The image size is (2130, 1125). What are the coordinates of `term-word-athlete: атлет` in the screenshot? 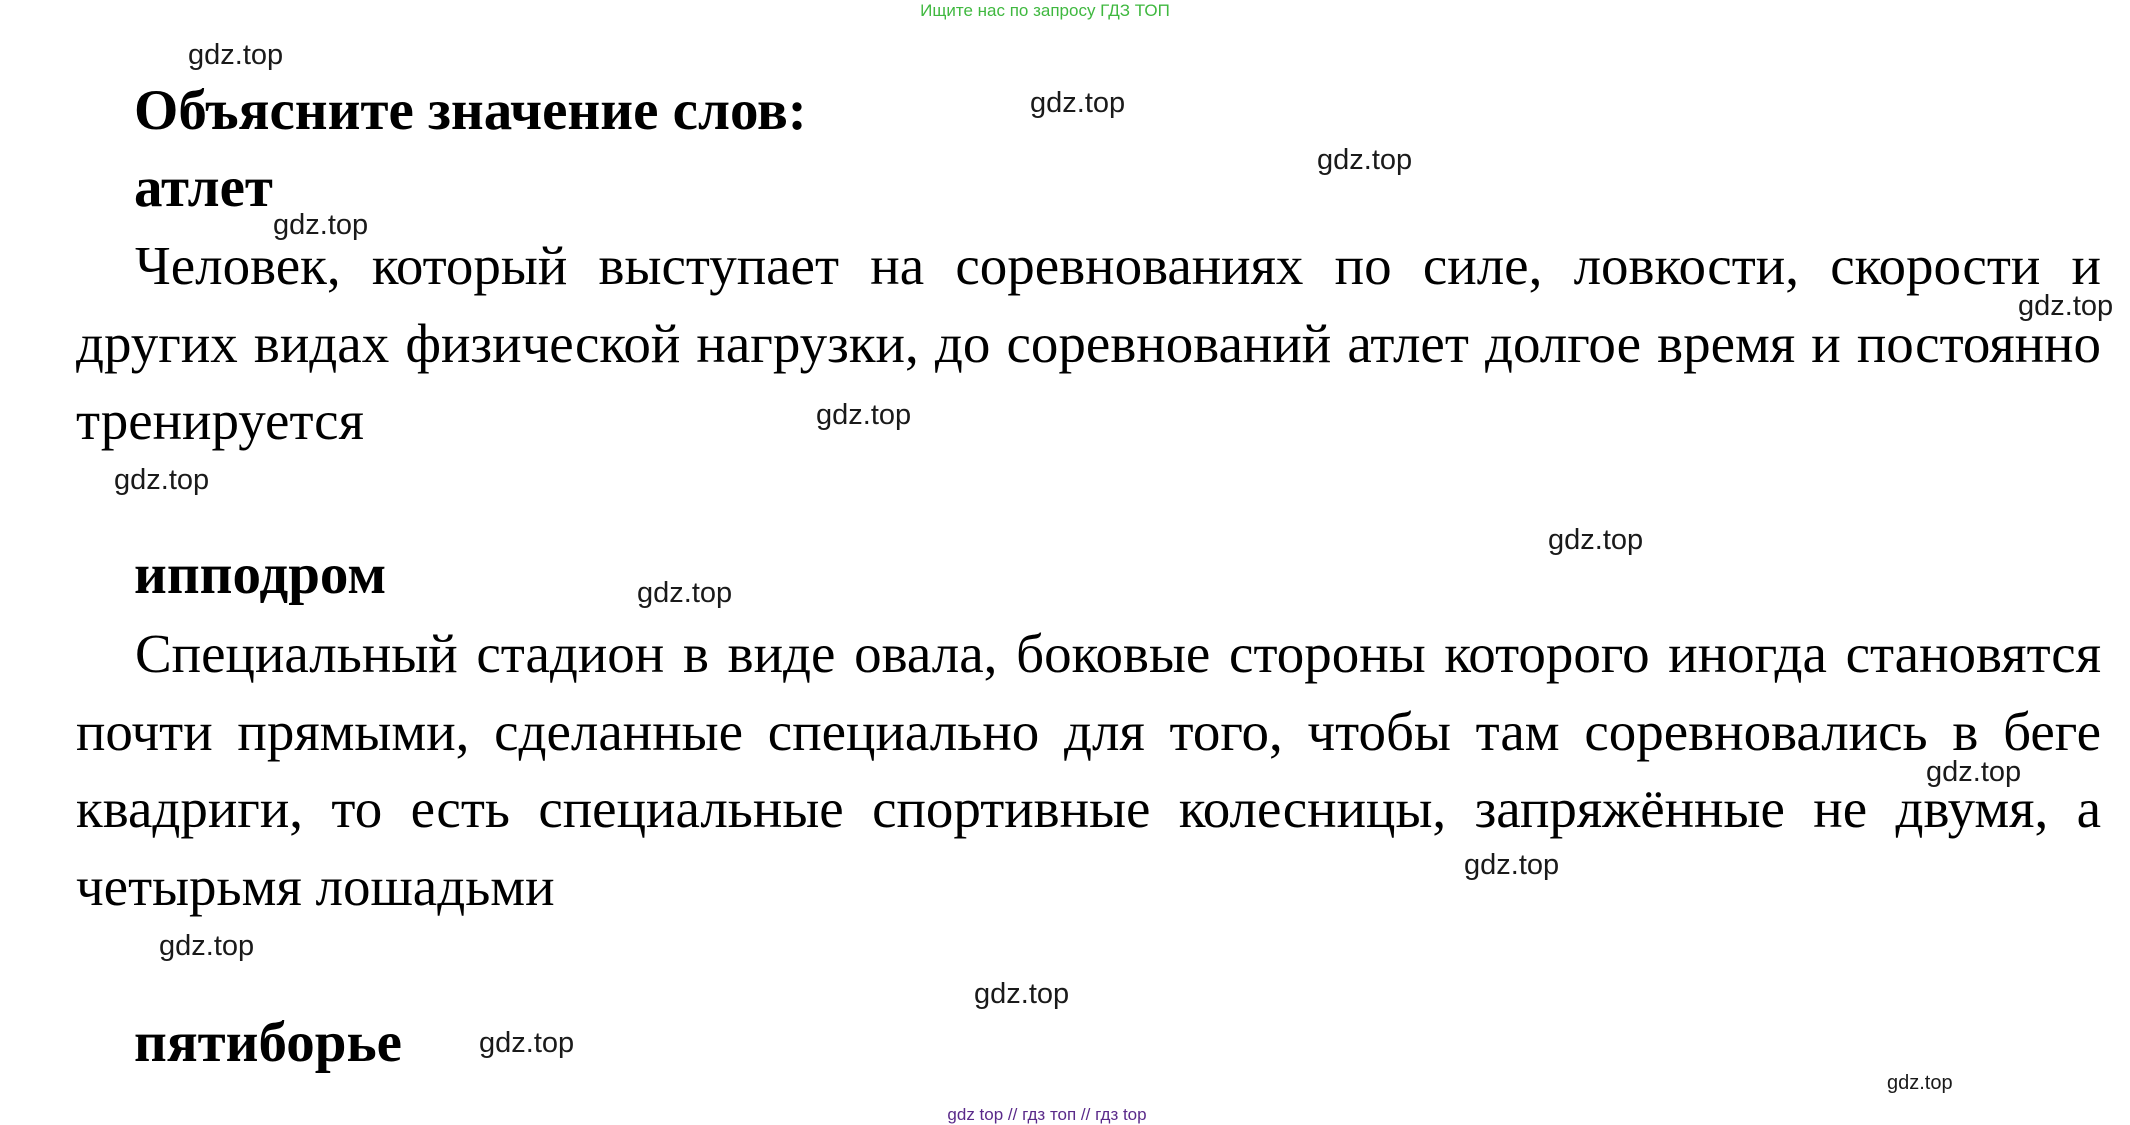 It's located at (203, 187).